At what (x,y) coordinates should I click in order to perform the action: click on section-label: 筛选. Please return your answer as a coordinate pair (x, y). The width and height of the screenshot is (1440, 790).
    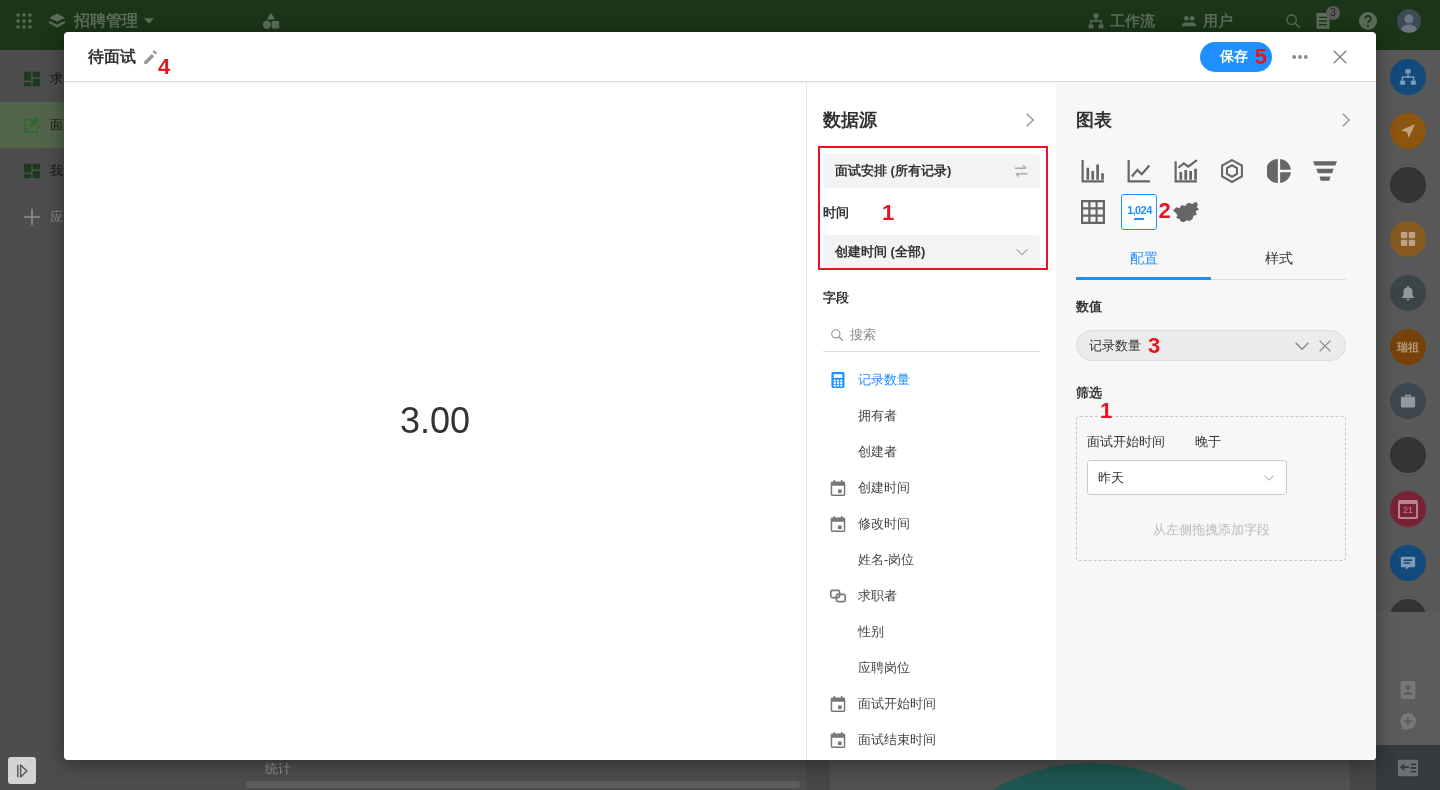
    Looking at the image, I should click on (1089, 393).